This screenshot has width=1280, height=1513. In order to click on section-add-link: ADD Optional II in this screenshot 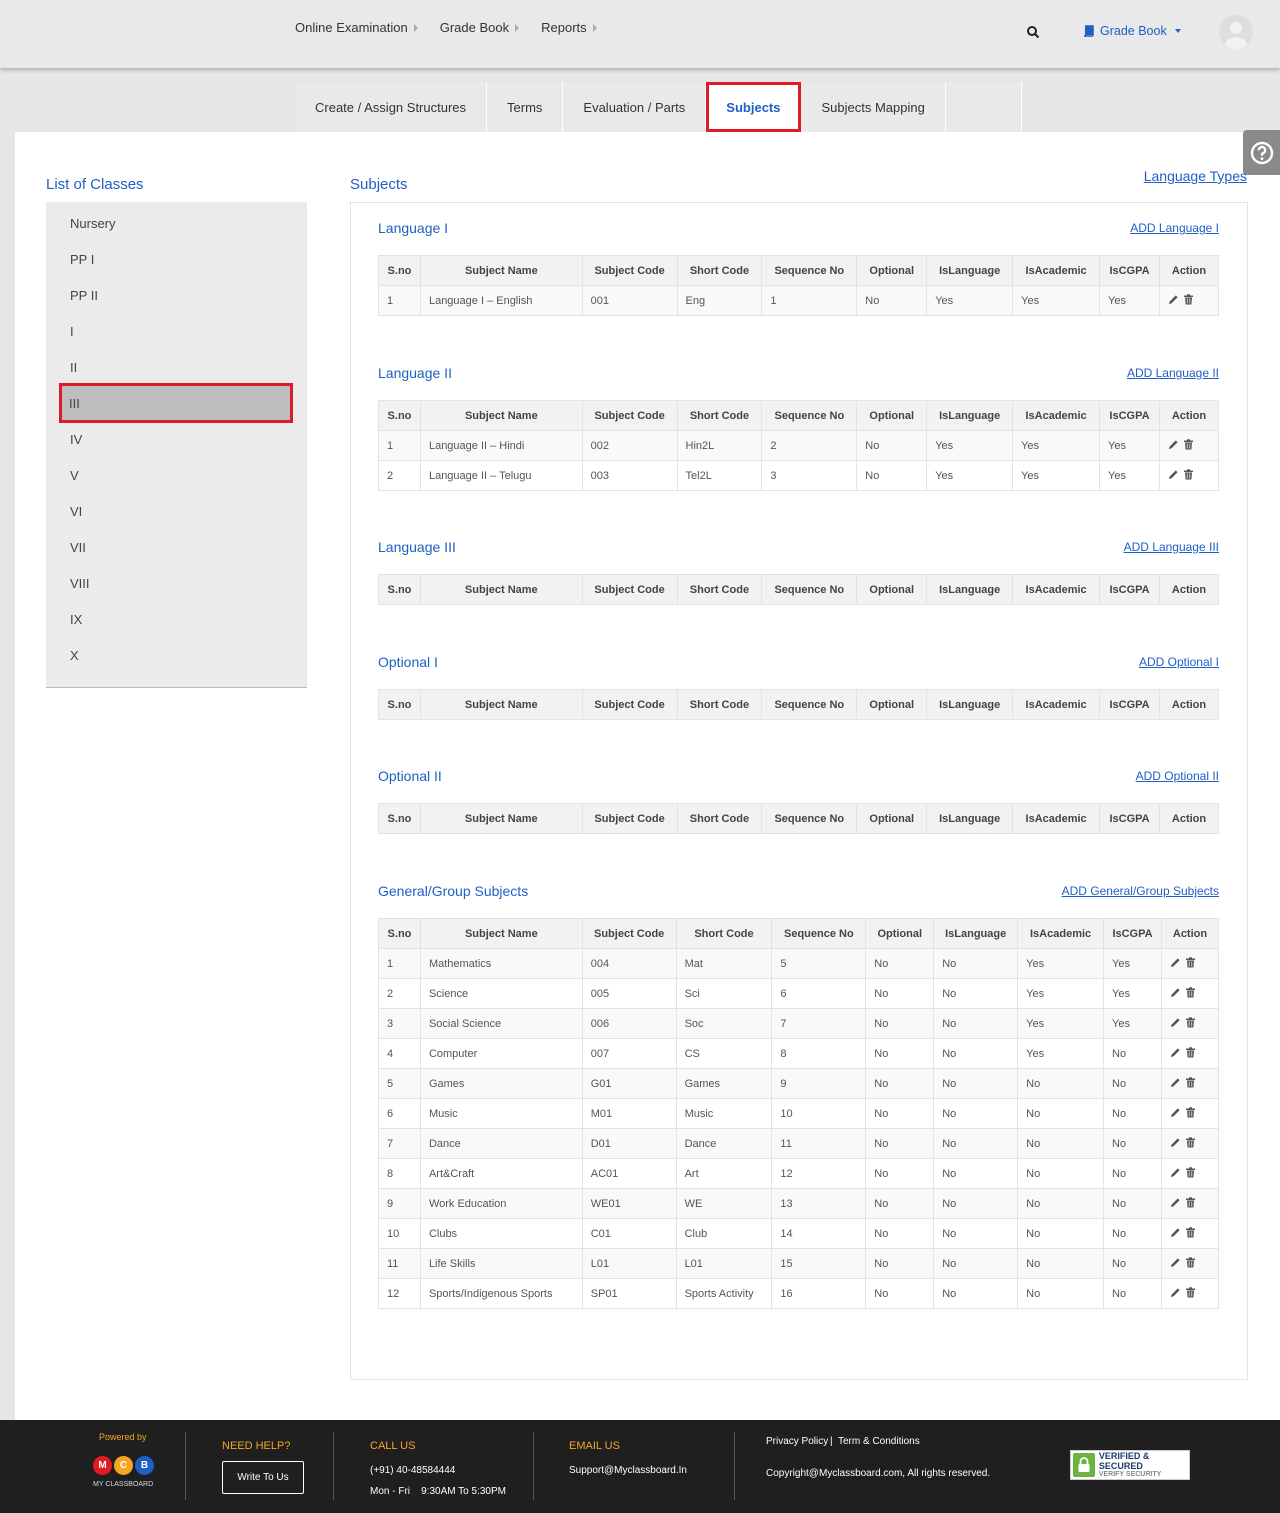, I will do `click(1177, 776)`.